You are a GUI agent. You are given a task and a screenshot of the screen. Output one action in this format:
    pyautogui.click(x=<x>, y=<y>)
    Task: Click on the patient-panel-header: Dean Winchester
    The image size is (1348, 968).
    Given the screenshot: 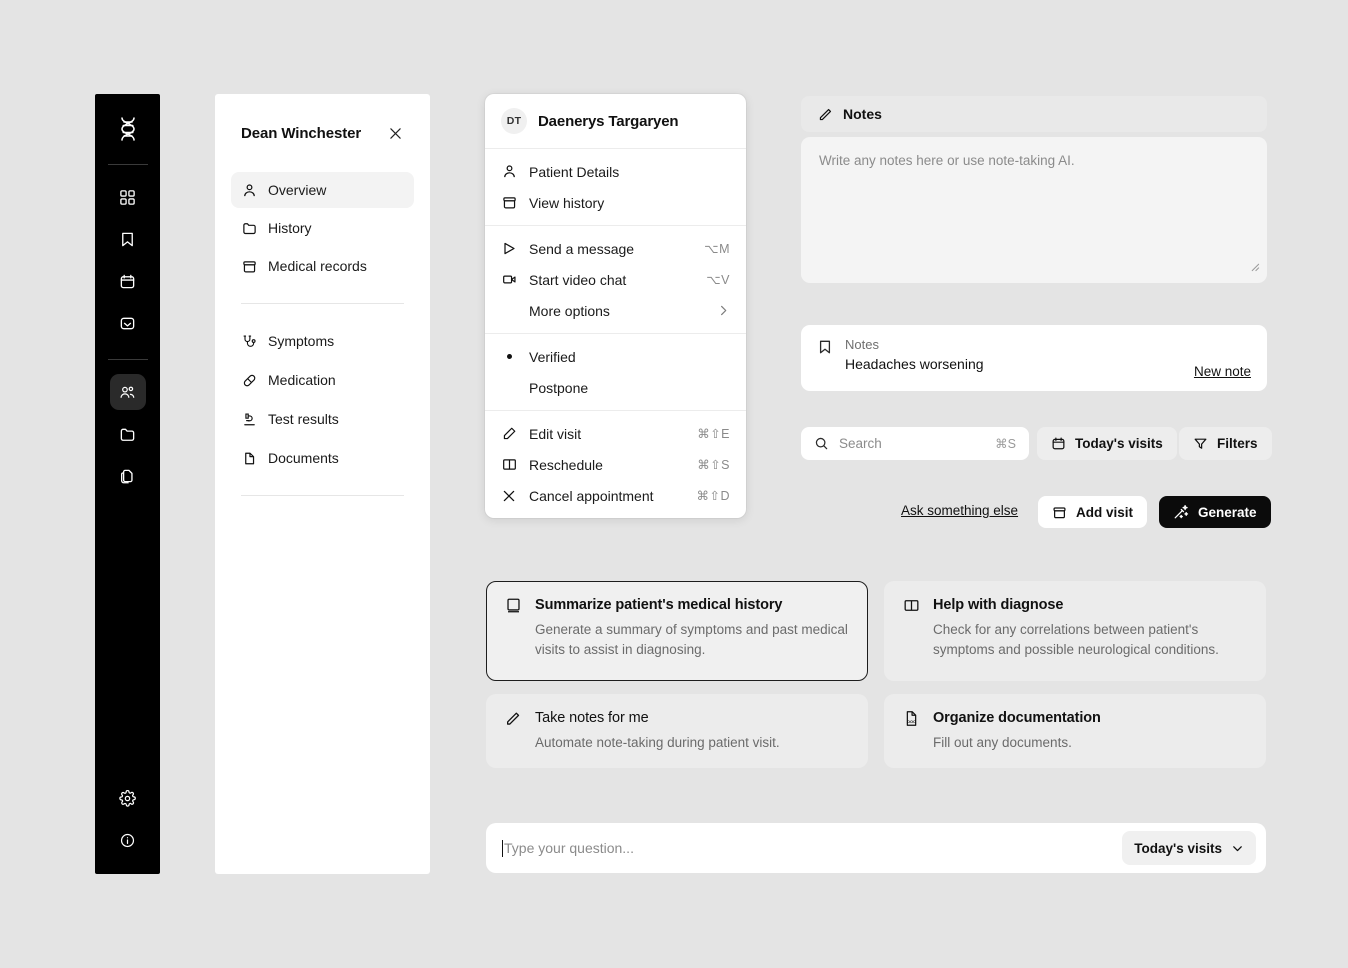 What is the action you would take?
    pyautogui.click(x=322, y=133)
    